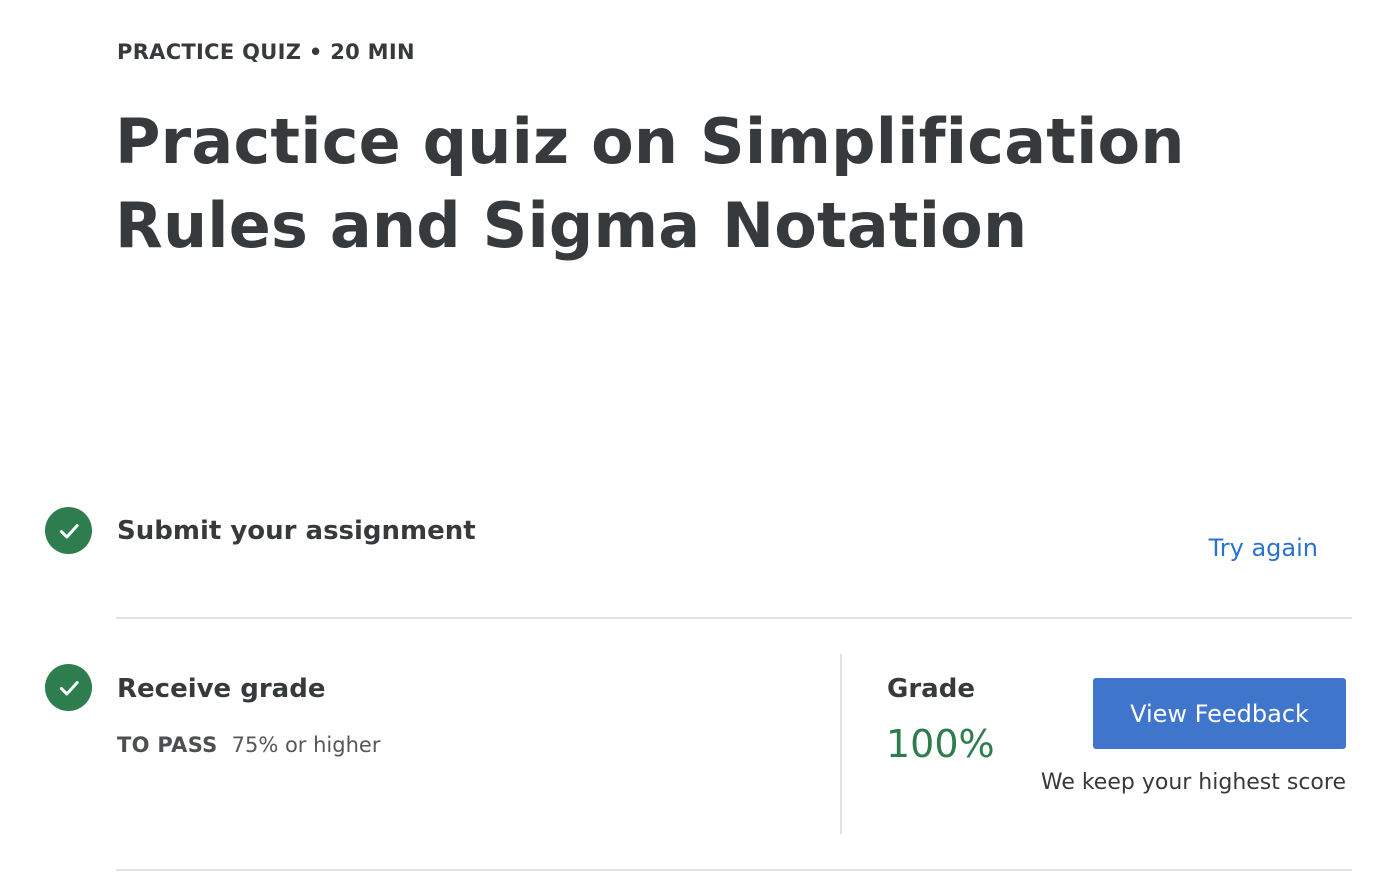  I want to click on item-type-label: PRACTICE QUIZ • 20 MIN, so click(266, 52).